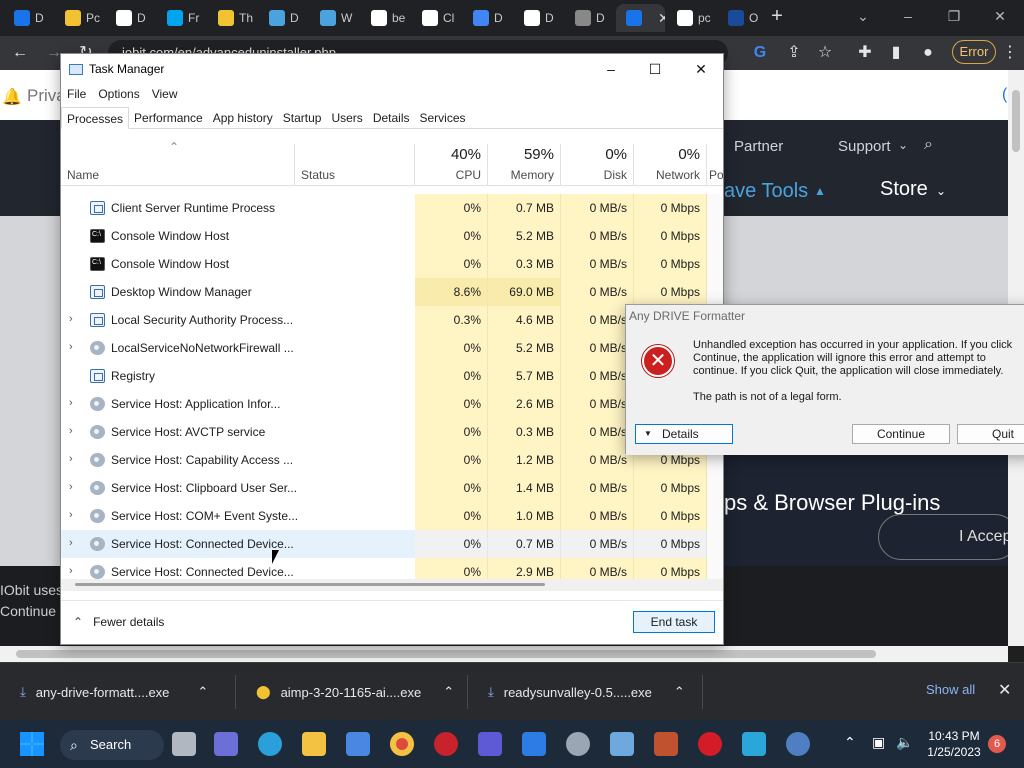  I want to click on browser-tab: O, so click(742, 18).